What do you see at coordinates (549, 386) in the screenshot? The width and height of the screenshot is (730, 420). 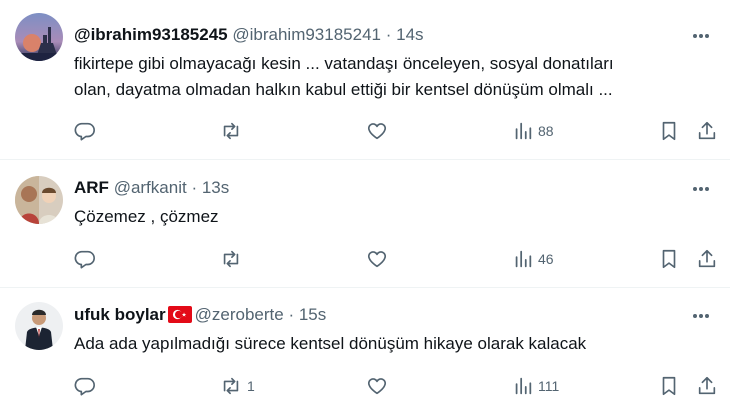 I see `view-count: 111` at bounding box center [549, 386].